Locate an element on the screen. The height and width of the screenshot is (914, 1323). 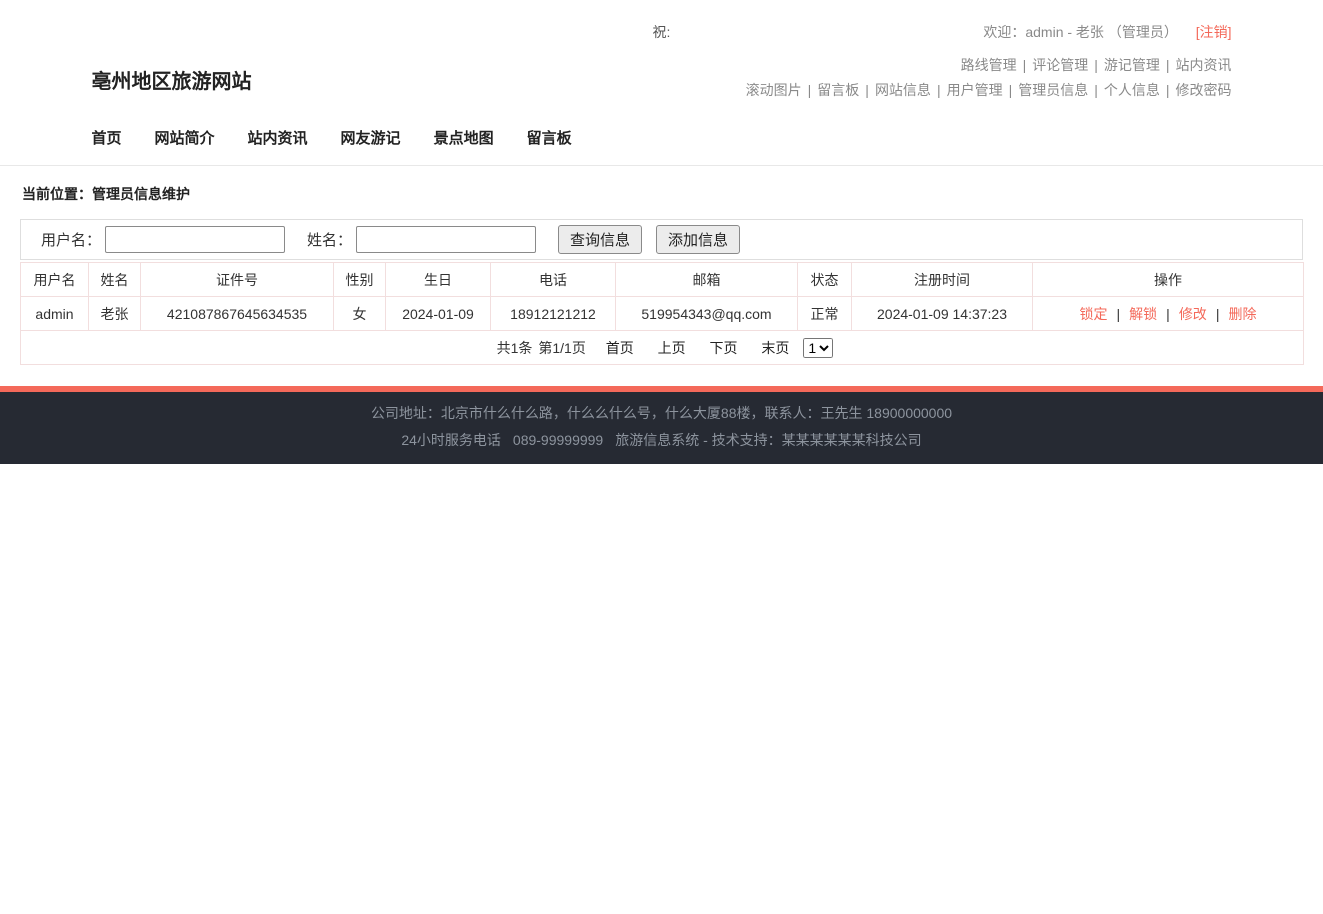
main-nav-wrap: 首页 网站简介 站内资讯 网友游记 景点地图 留言板 is located at coordinates (661, 140).